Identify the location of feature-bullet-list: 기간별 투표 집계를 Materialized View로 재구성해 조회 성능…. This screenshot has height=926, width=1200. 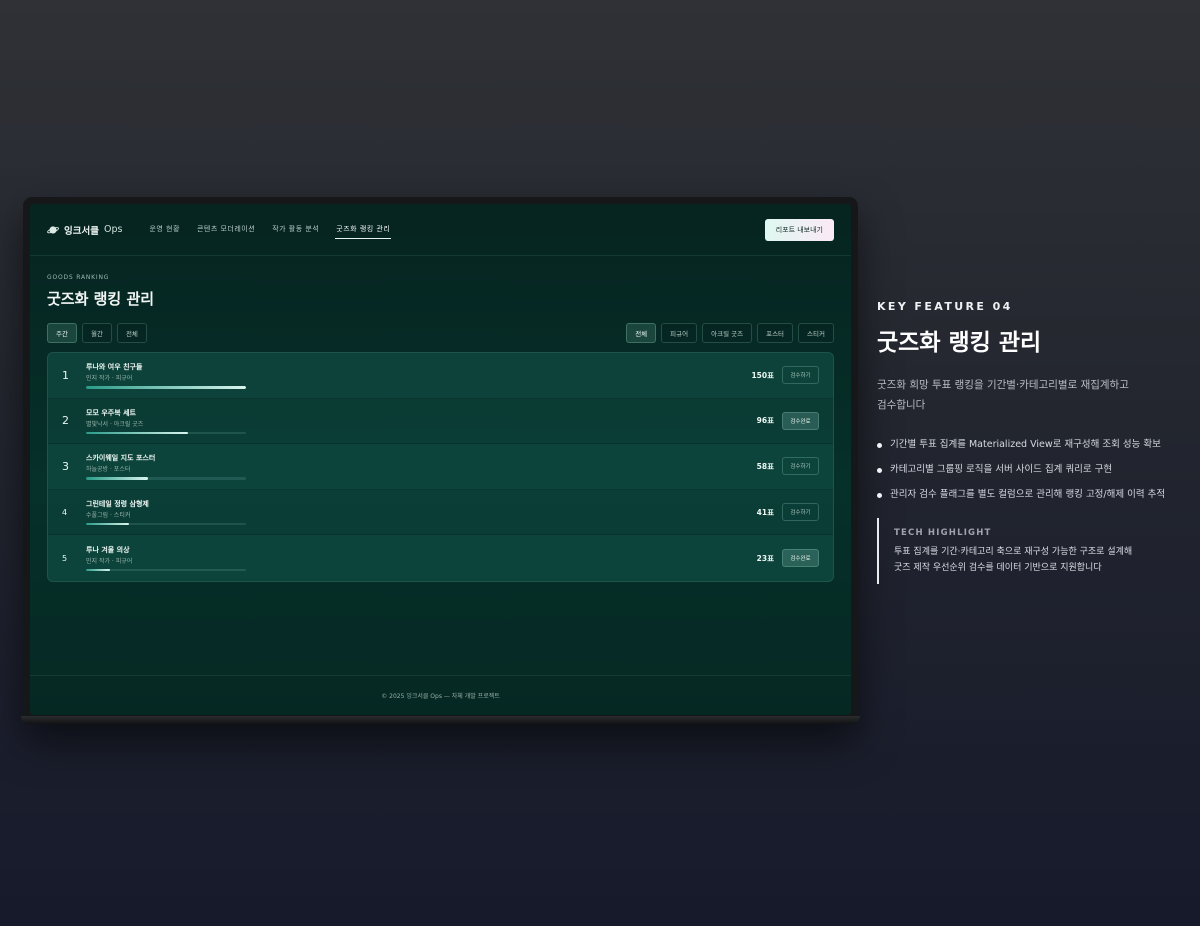
(1022, 470).